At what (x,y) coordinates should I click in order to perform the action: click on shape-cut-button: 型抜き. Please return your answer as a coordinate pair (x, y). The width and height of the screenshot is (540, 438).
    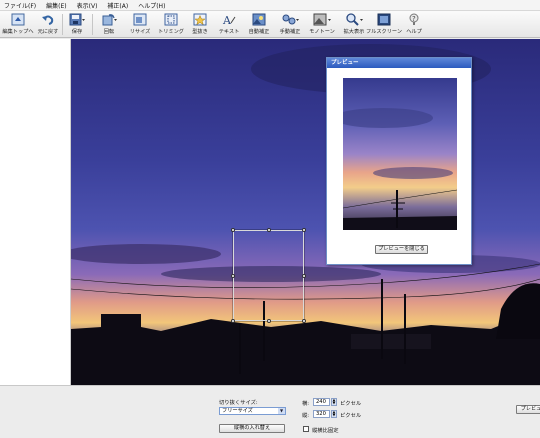
    Looking at the image, I should click on (200, 24).